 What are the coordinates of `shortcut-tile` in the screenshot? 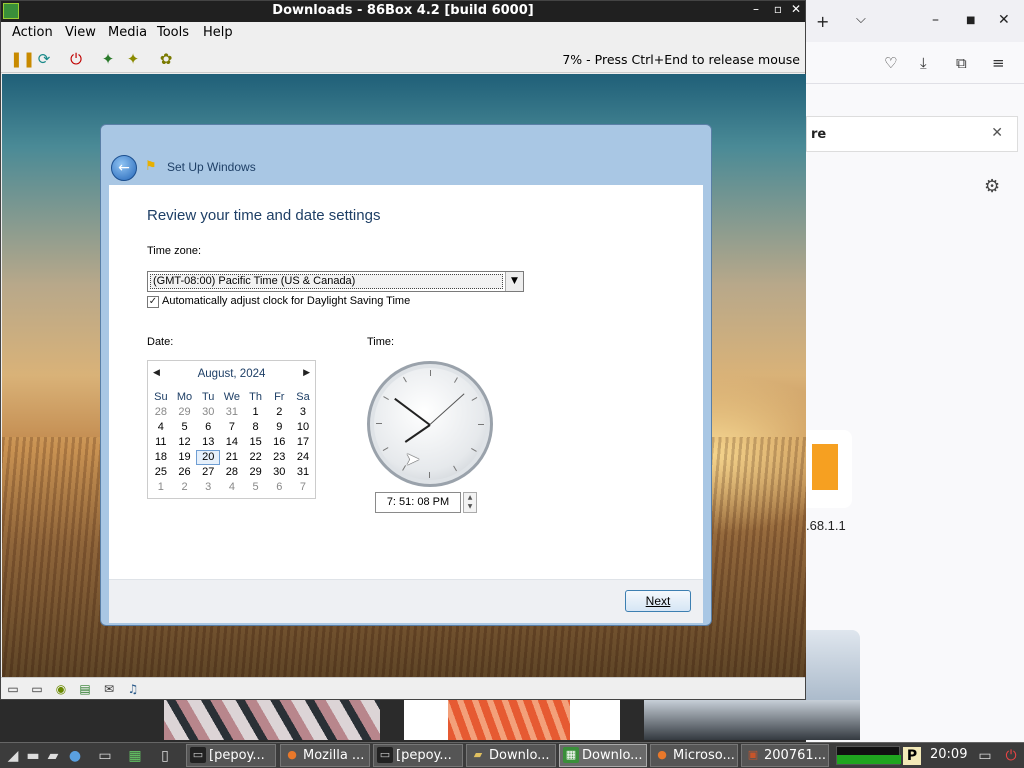 It's located at (829, 469).